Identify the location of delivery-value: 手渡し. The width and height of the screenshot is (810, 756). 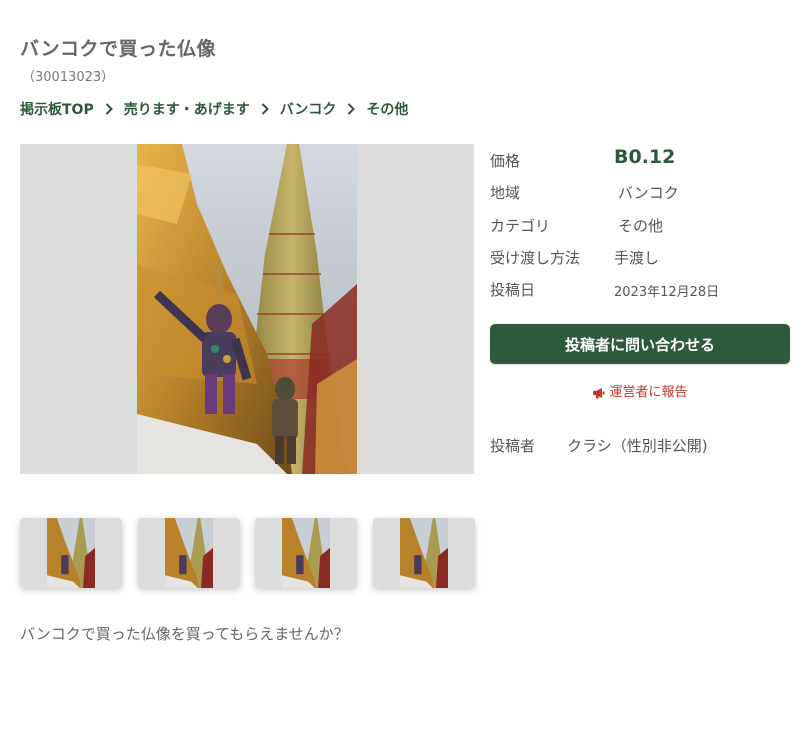
(637, 257).